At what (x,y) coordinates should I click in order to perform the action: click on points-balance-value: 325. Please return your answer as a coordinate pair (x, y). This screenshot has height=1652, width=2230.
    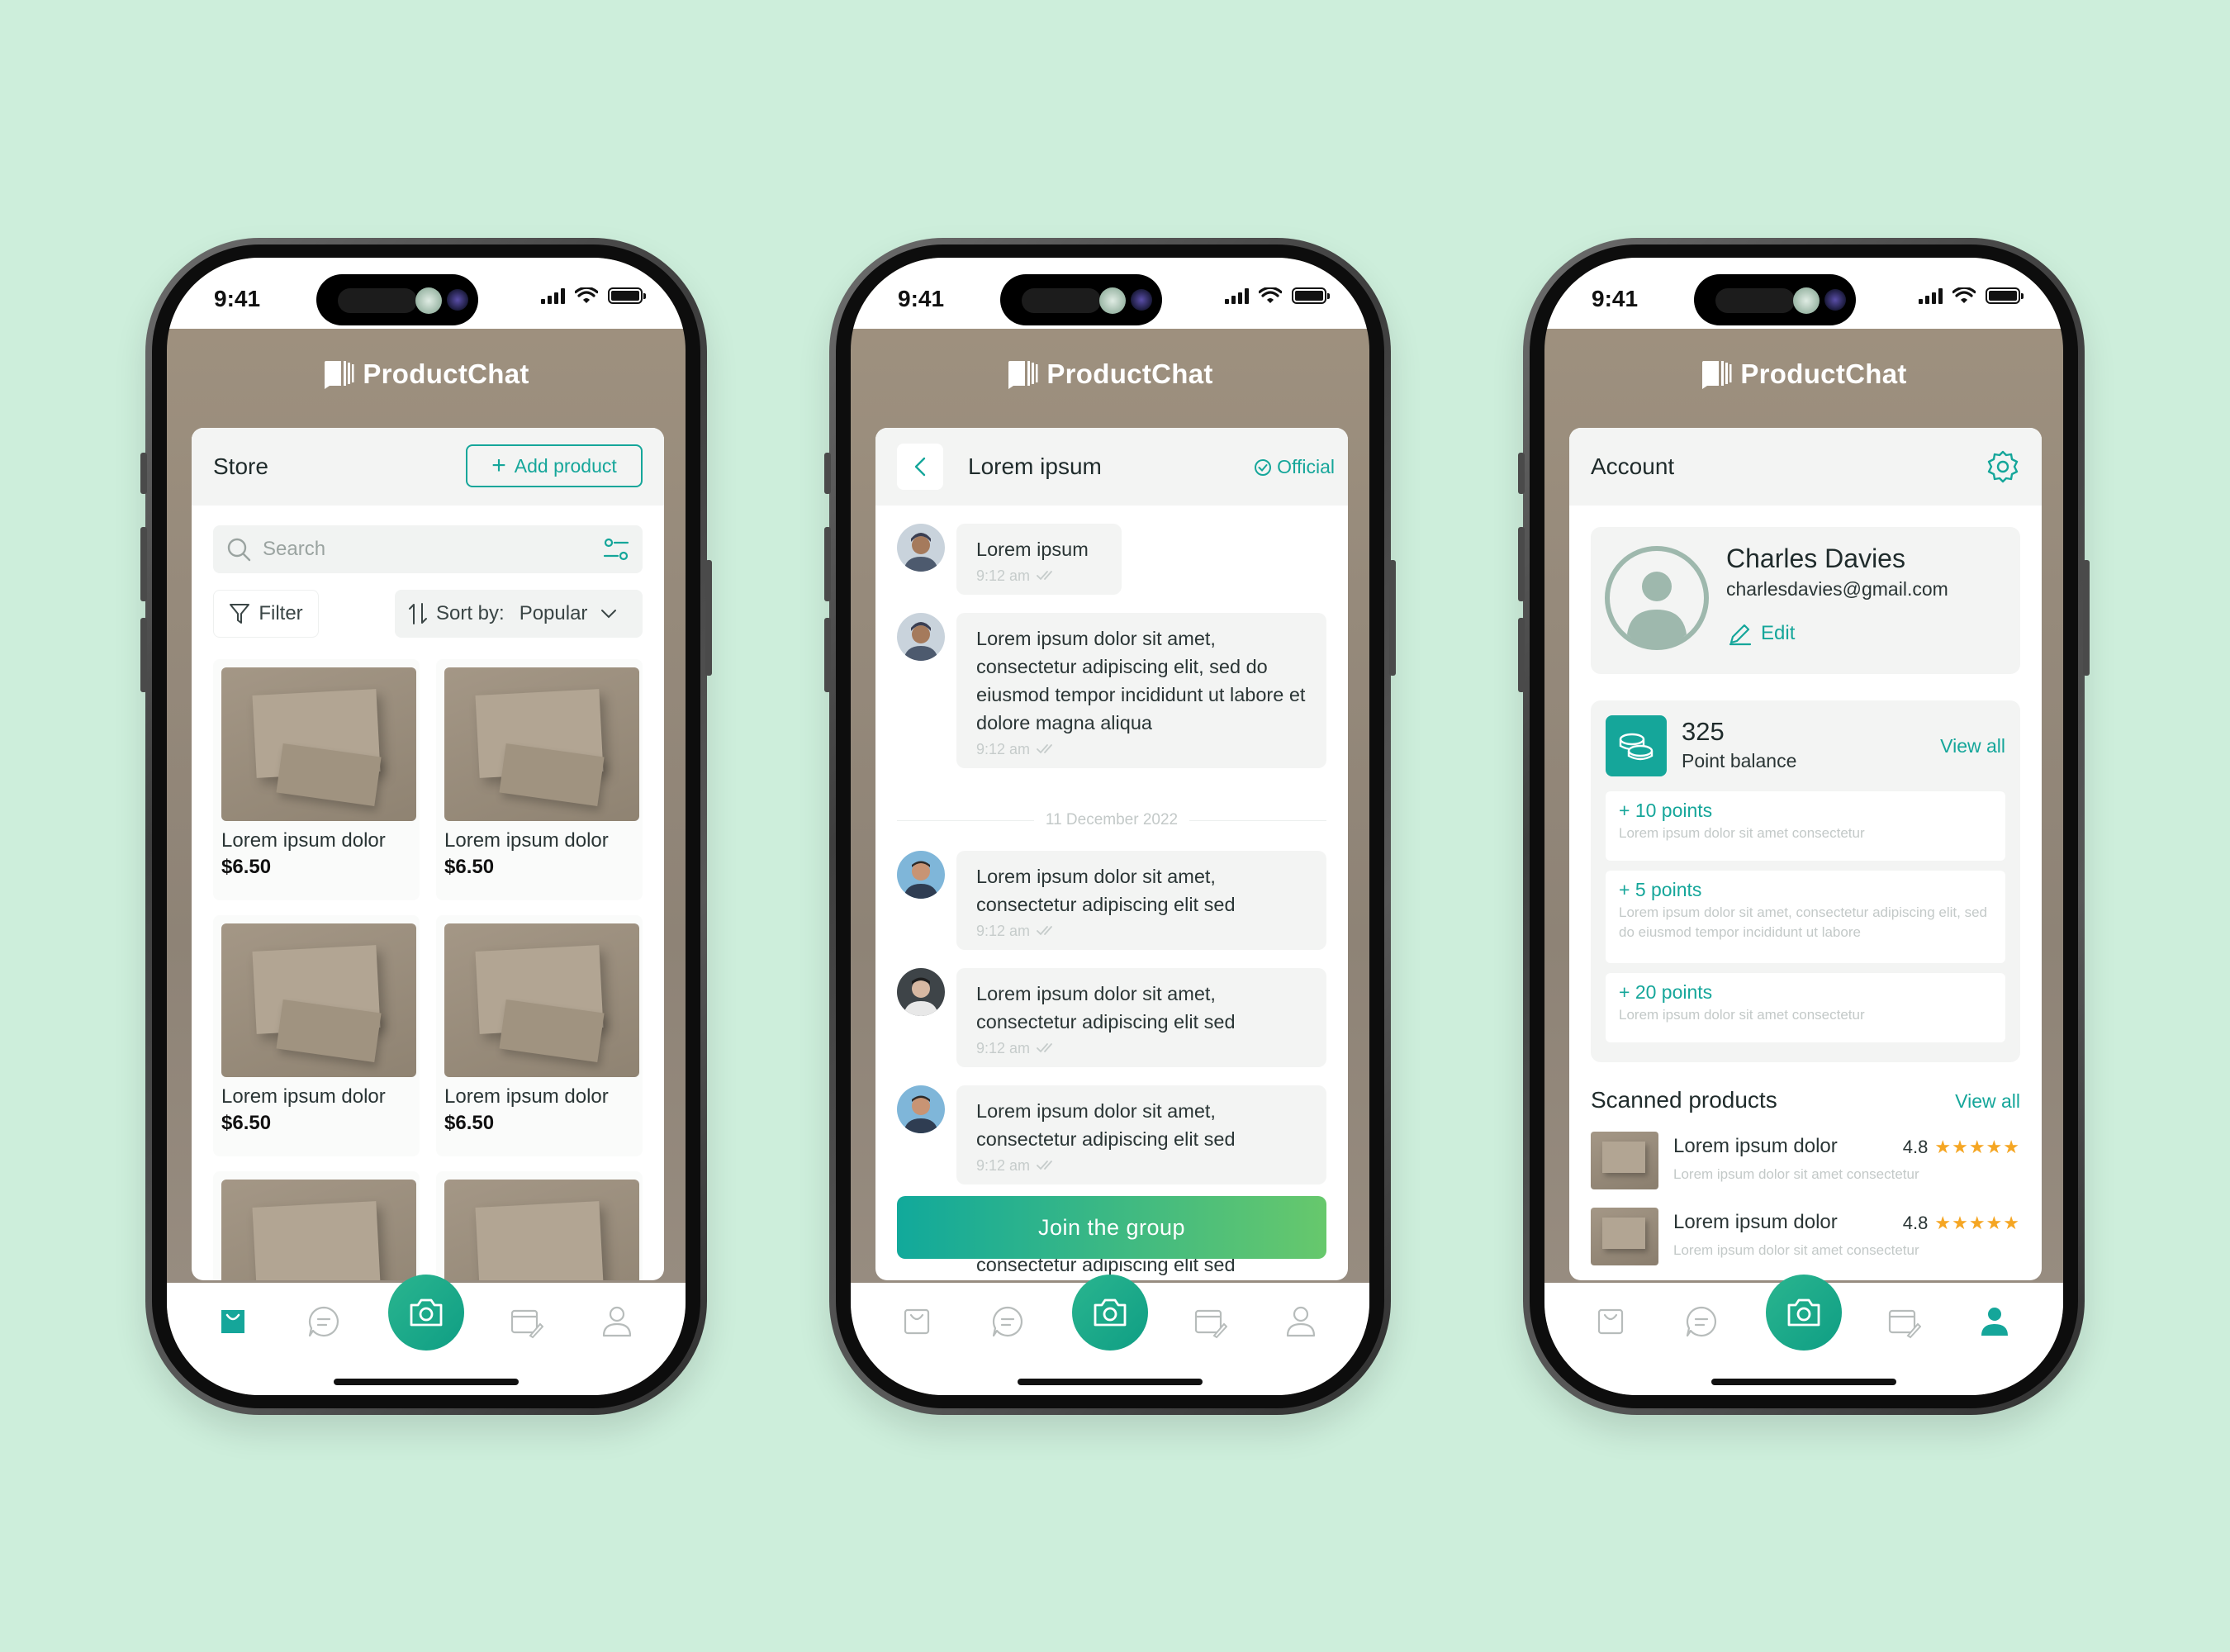
    Looking at the image, I should click on (1703, 731).